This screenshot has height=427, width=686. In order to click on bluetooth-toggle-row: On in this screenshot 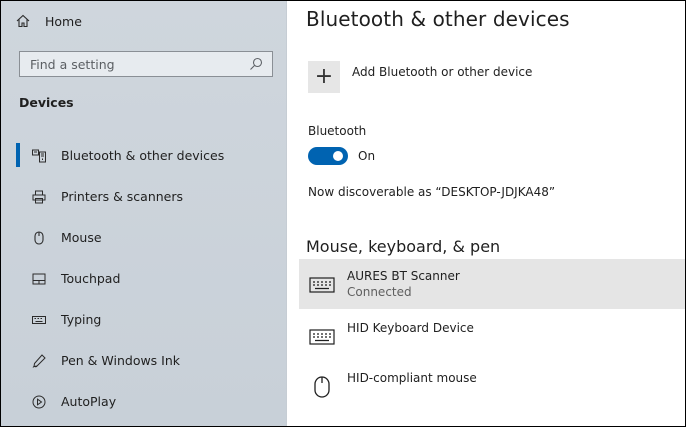, I will do `click(341, 156)`.